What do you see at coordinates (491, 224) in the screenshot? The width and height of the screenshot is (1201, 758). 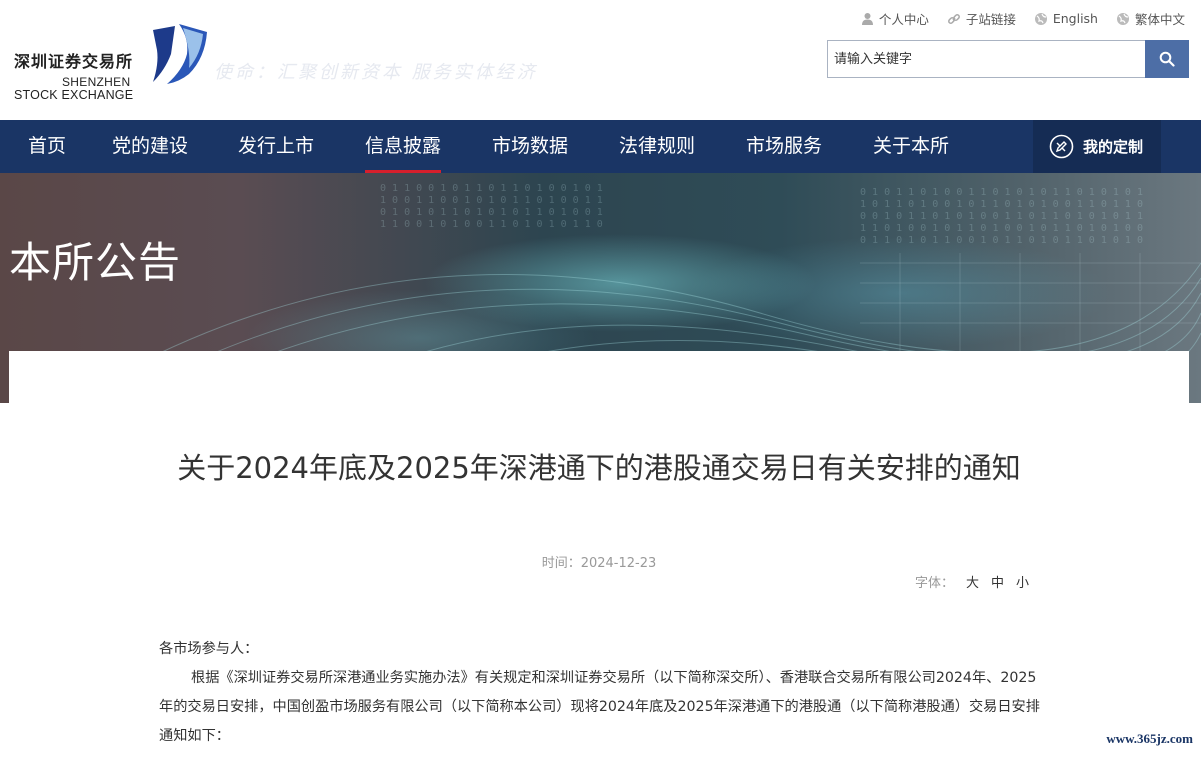 I see `svg-text:1 1 0 0 1 0 1 0 0 1 1 0 1 0 1: 1 1 0 0 1 0 1 0 0 1 1 0 1 0 1 0 1 1 0` at bounding box center [491, 224].